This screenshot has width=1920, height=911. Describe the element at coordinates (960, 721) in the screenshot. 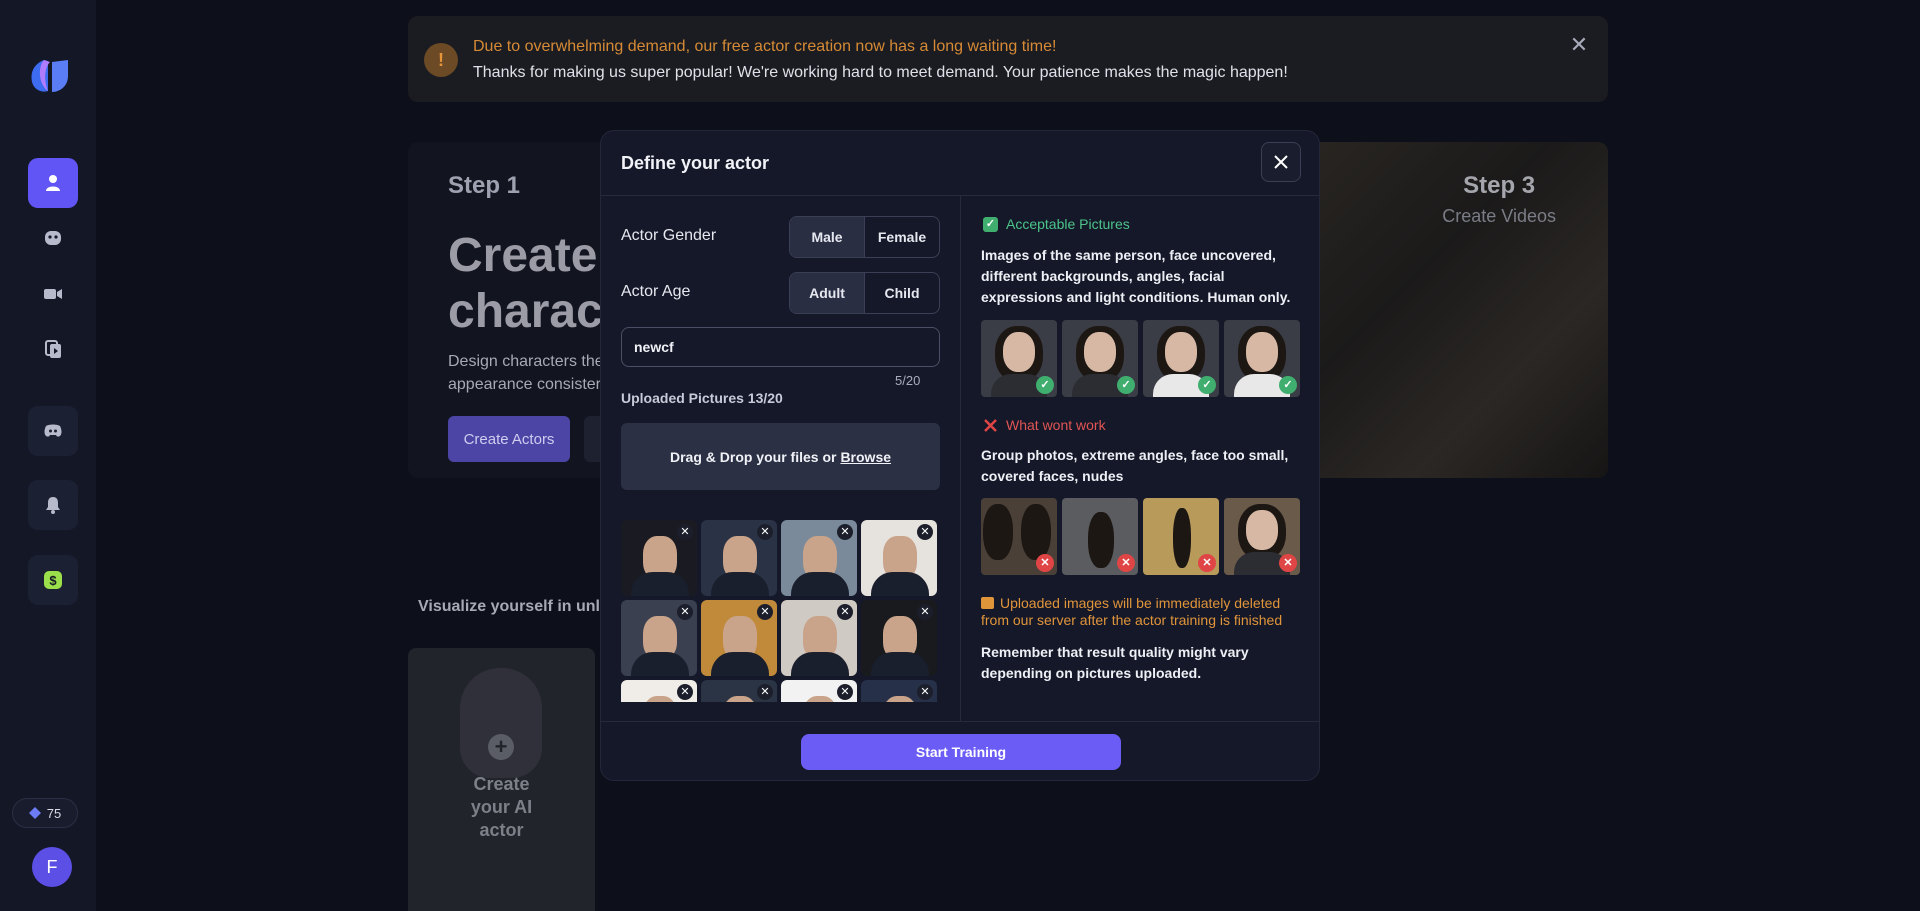

I see `modal-footer-divider` at that location.